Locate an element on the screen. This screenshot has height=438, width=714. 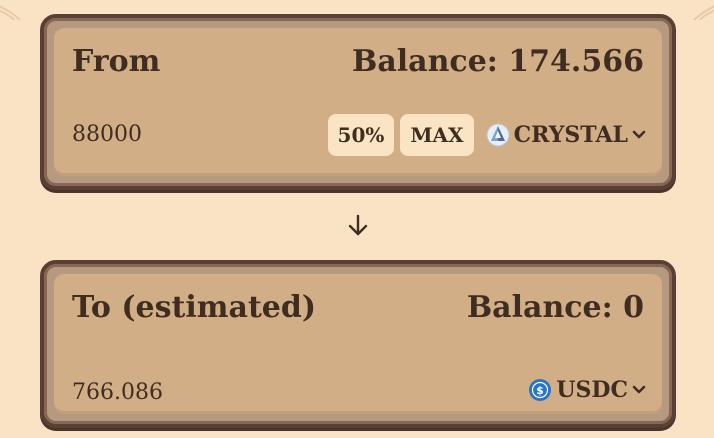
from-controls: 50% MAX CRYSTAL is located at coordinates (486, 135).